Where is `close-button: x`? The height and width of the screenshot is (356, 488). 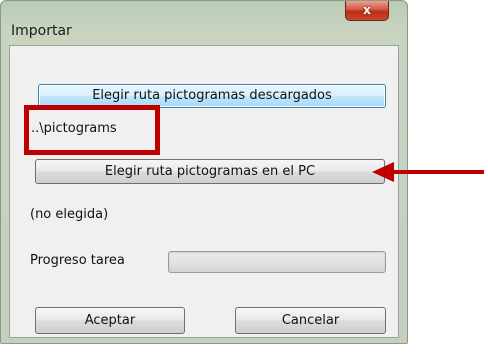 close-button: x is located at coordinates (367, 11).